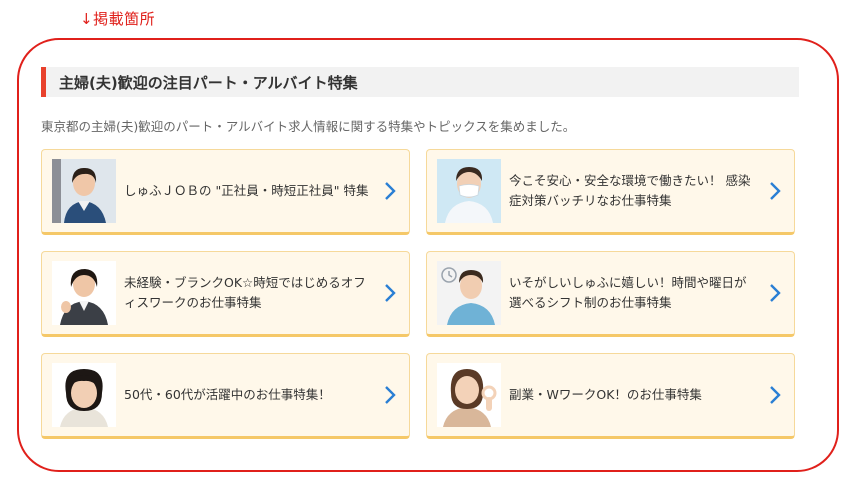 The image size is (858, 494). I want to click on card-label: いそがしいしゅふに嬉しい！時間や曜日が選べるシフト制のお仕事特集, so click(628, 292).